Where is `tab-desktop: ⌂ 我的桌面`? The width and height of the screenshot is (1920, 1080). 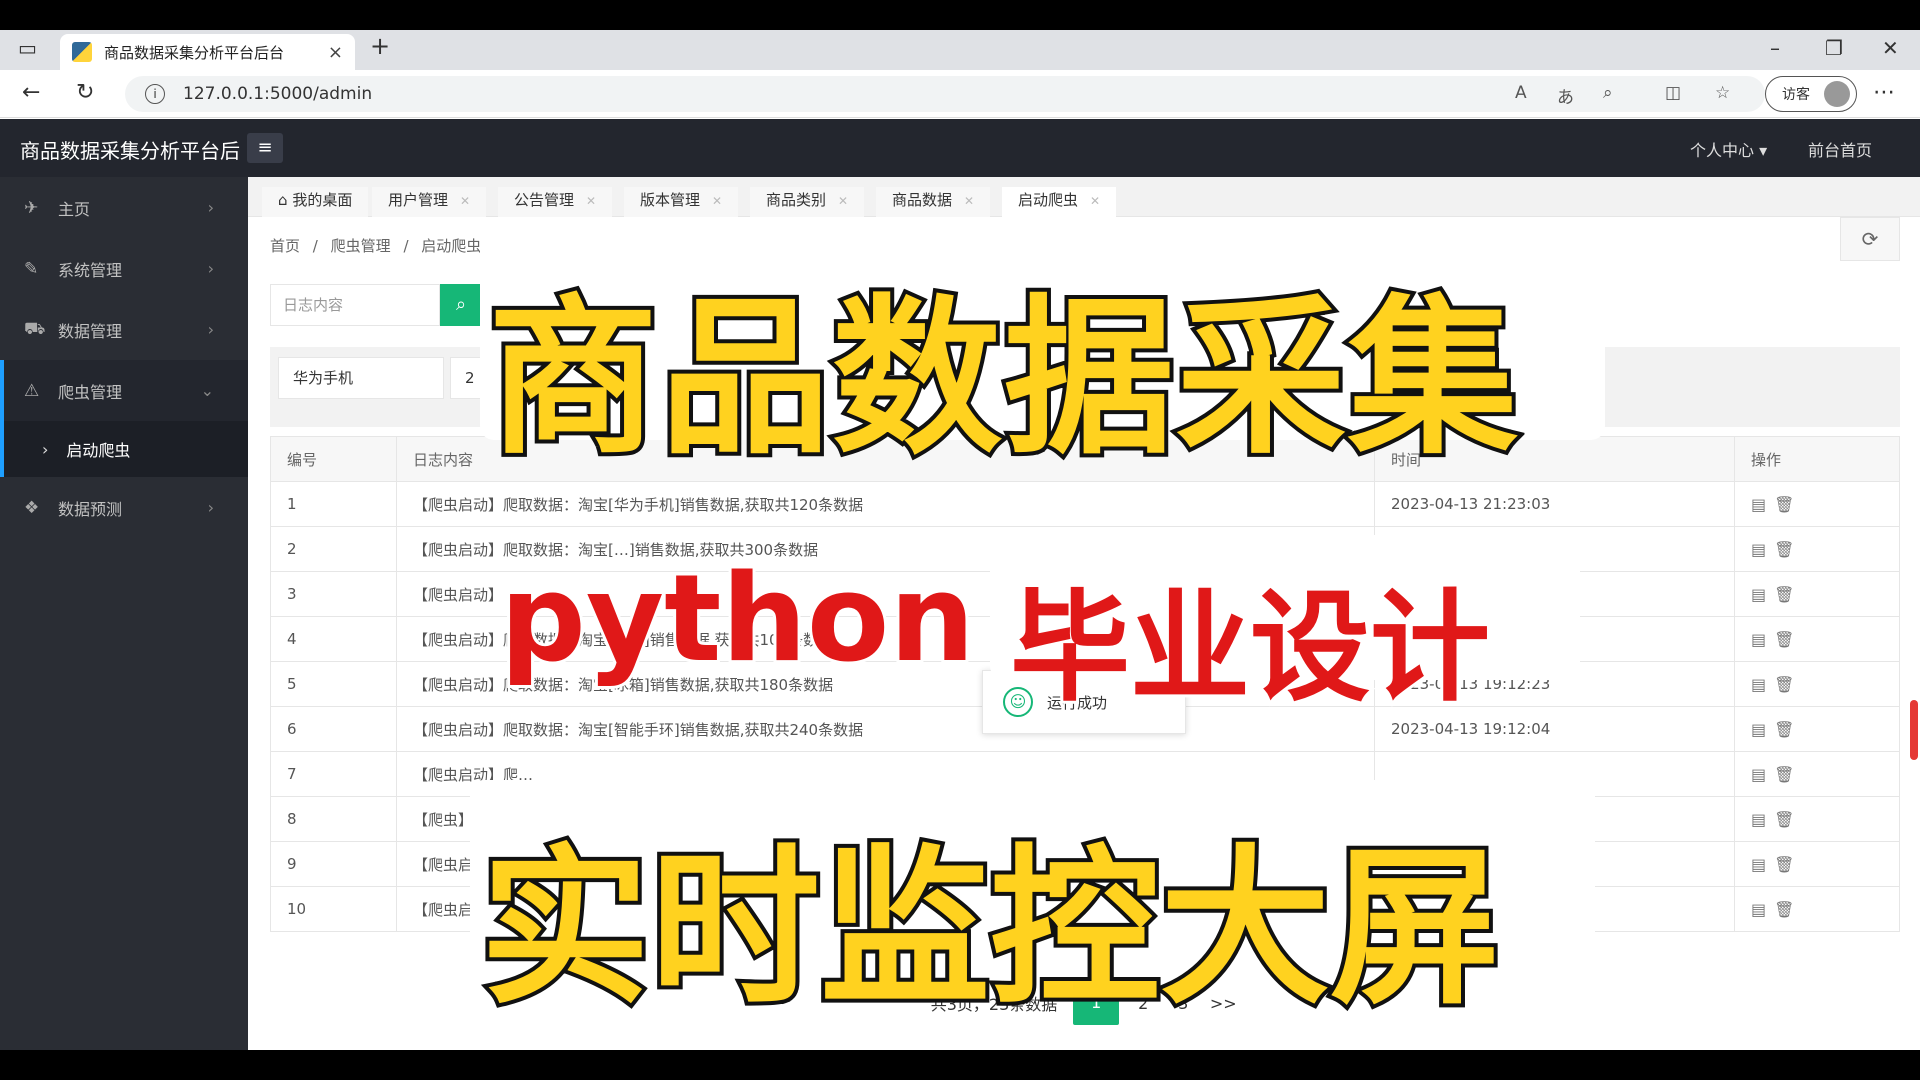 tab-desktop: ⌂ 我的桌面 is located at coordinates (315, 202).